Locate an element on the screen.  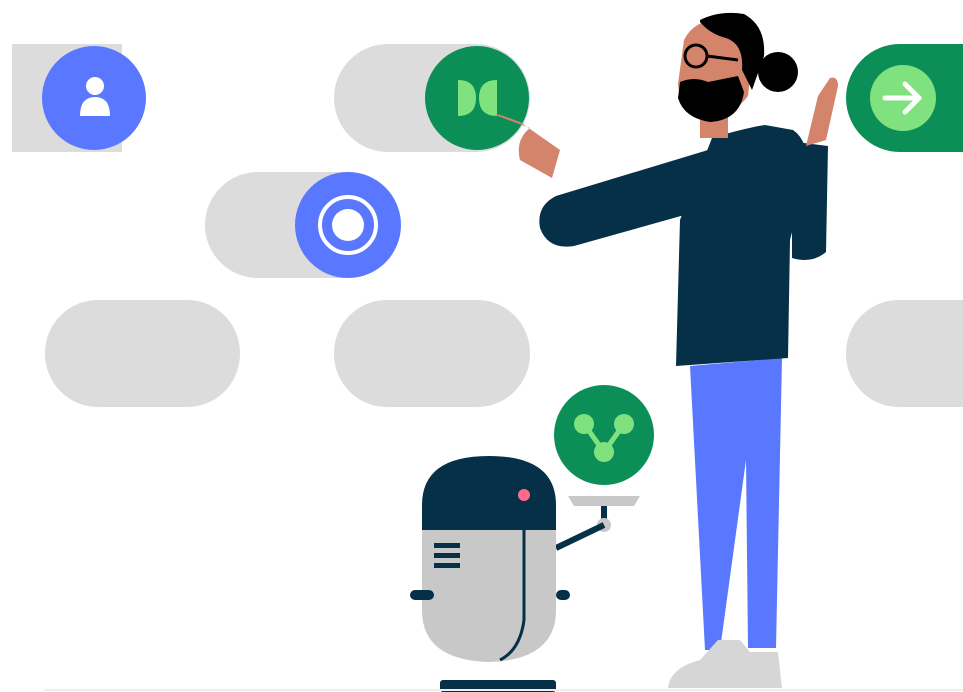
toggle-person is located at coordinates (79, 98).